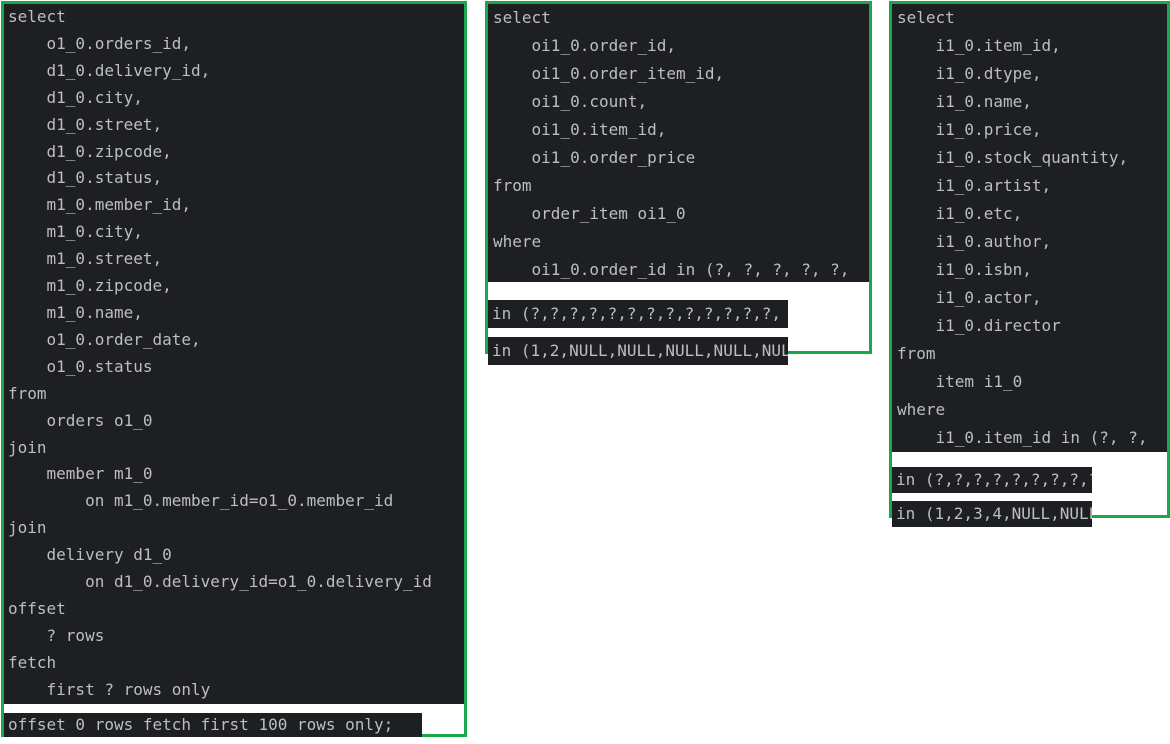  What do you see at coordinates (90, 286) in the screenshot?
I see `code-line: m1_0.zipcode,` at bounding box center [90, 286].